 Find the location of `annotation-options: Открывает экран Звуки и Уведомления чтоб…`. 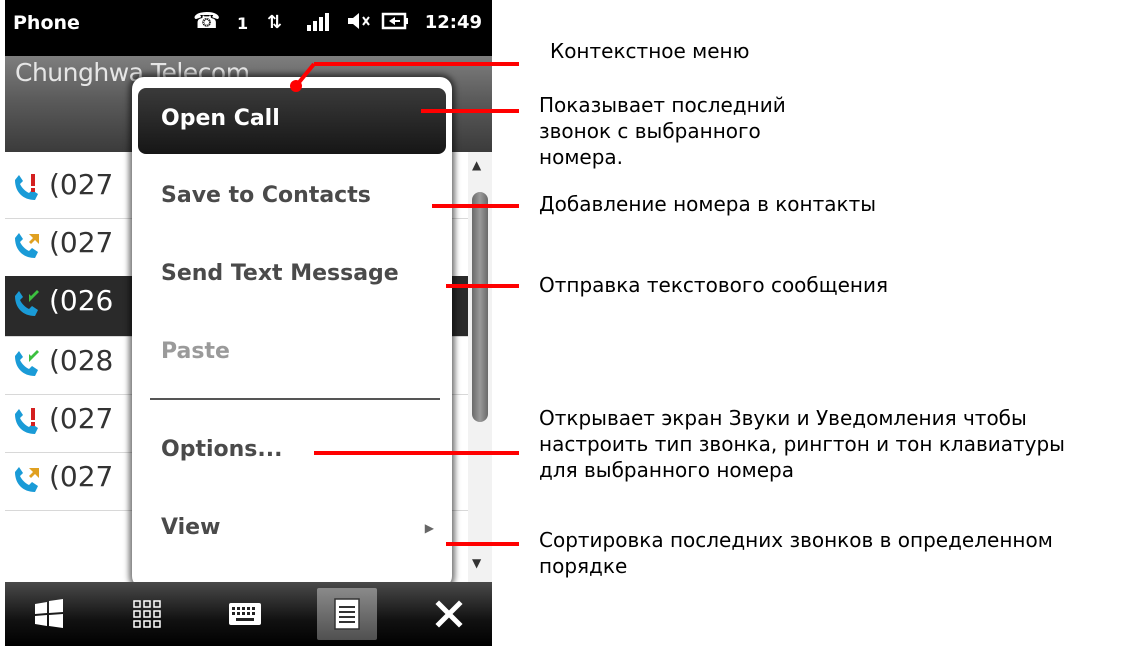

annotation-options: Открывает экран Звуки и Уведомления чтоб… is located at coordinates (802, 444).